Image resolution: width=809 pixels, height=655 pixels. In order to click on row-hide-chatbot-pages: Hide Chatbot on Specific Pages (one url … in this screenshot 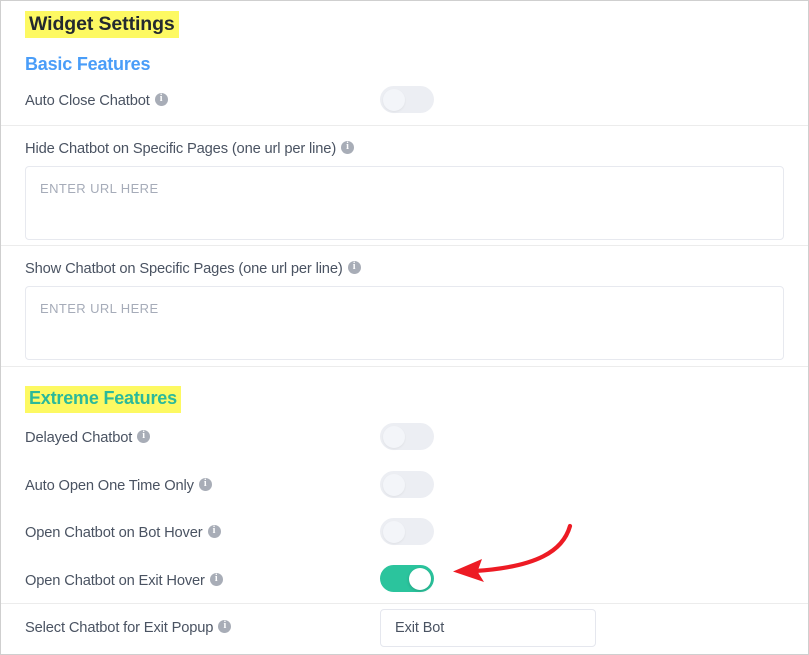, I will do `click(404, 149)`.